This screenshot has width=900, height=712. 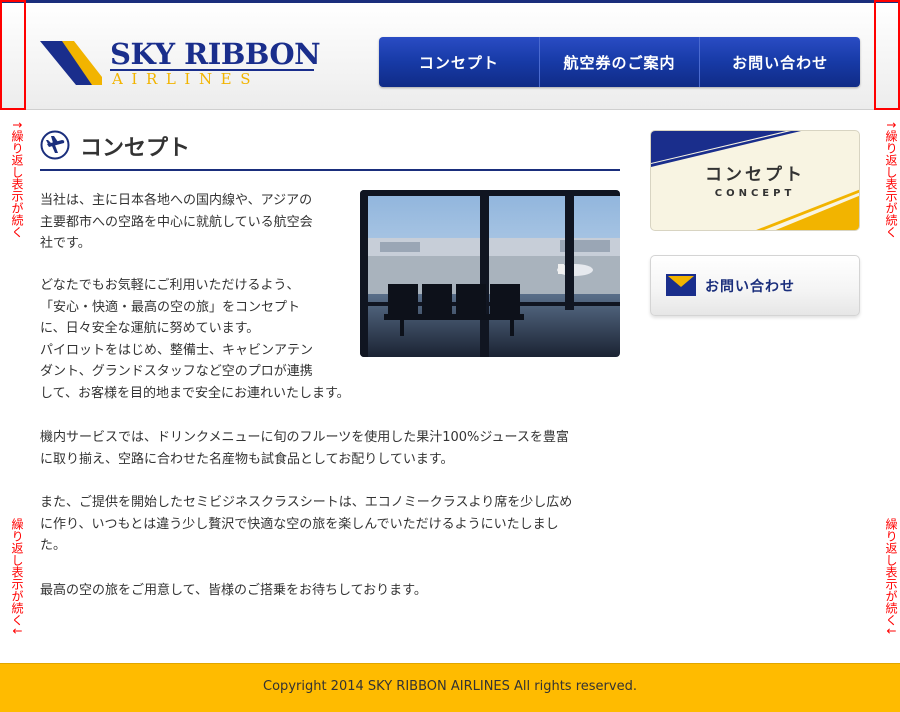 What do you see at coordinates (459, 62) in the screenshot?
I see `nav-concept: コンセプト` at bounding box center [459, 62].